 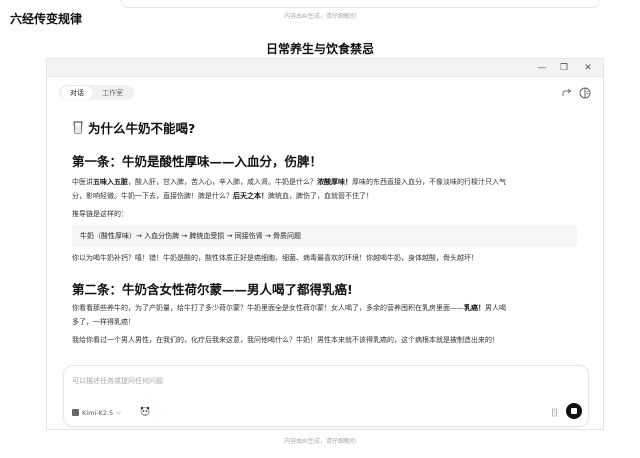 I want to click on mode-tabs: 对话 工作室, so click(x=96, y=92).